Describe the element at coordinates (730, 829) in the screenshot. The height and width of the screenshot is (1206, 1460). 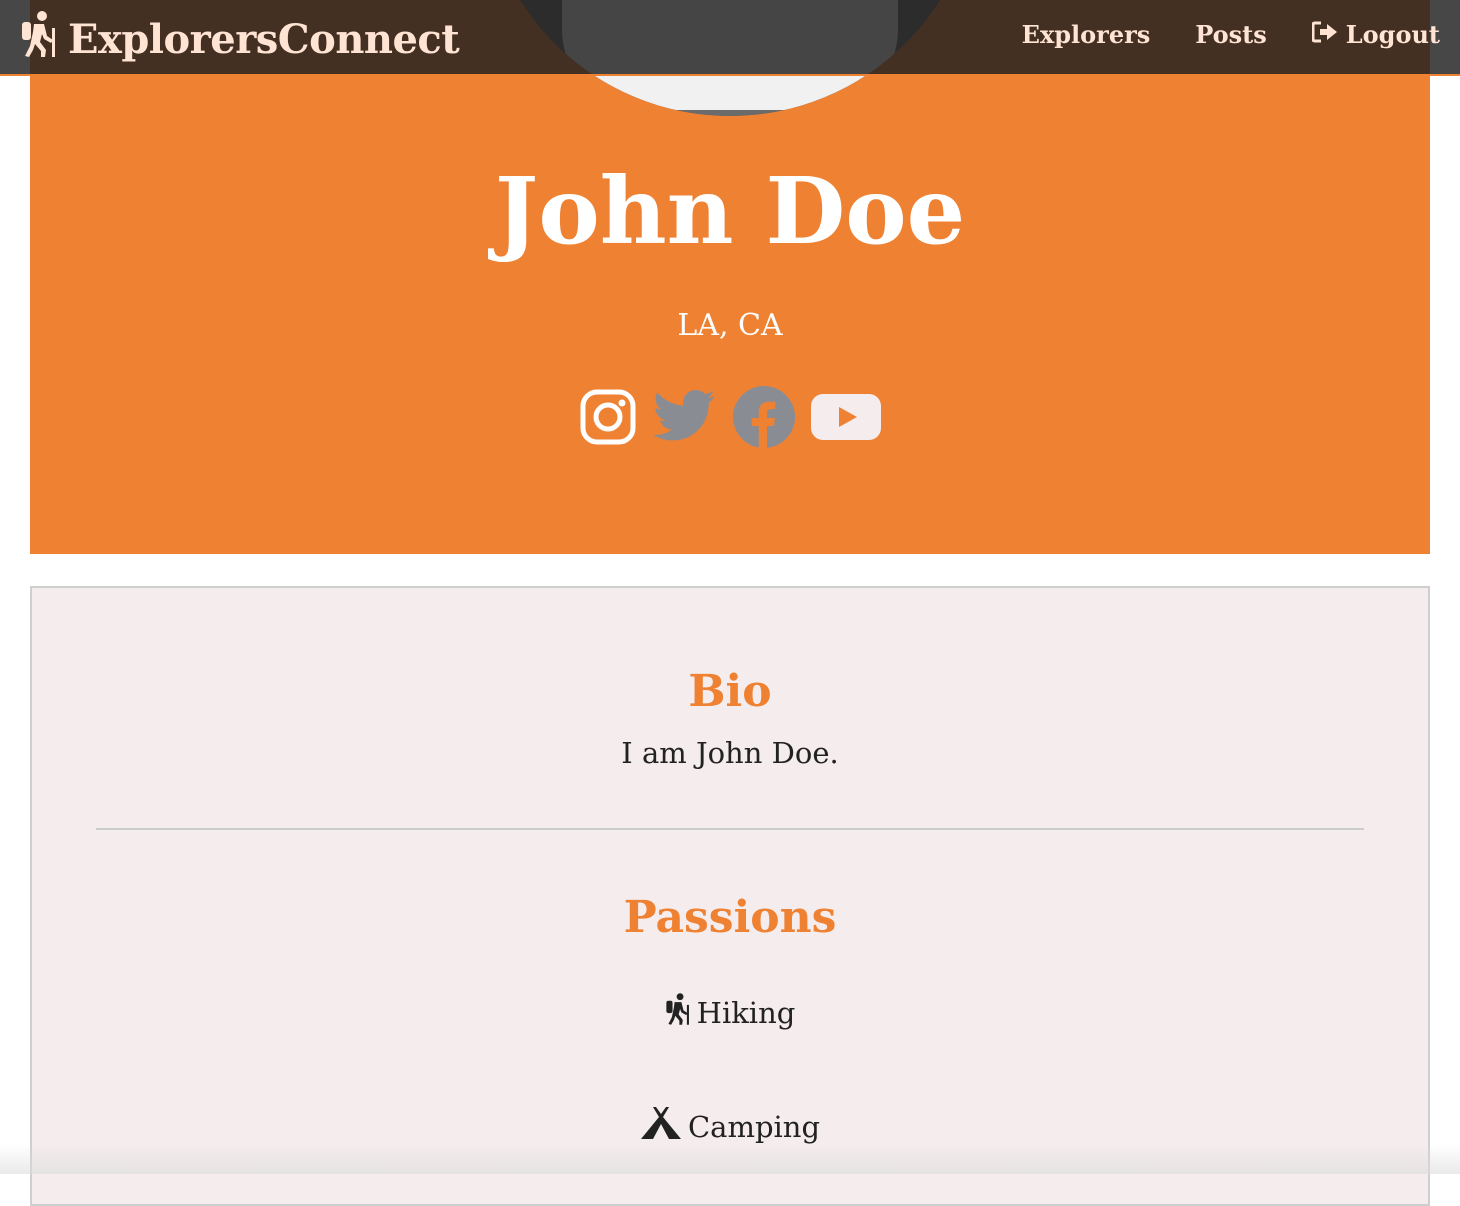
I see `section-divider` at that location.